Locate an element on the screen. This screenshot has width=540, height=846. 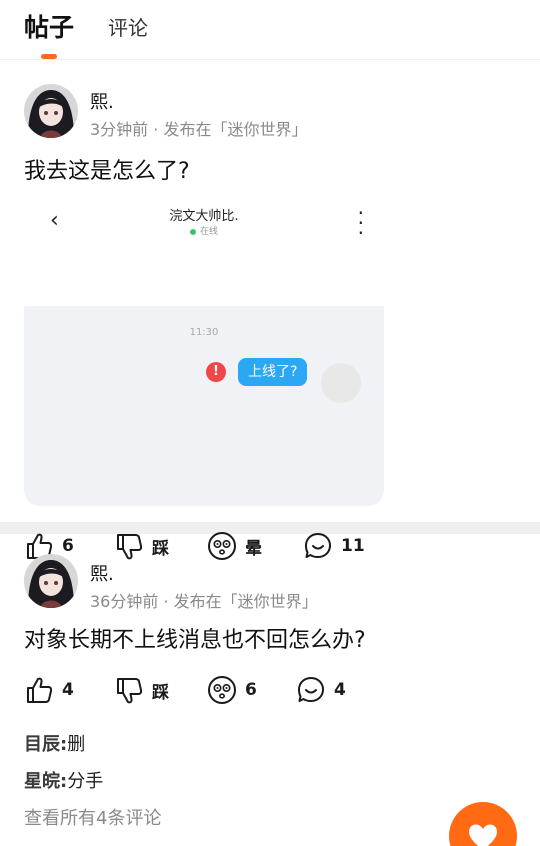
view-all-comments-link: 查看所有4条评论 is located at coordinates (92, 817).